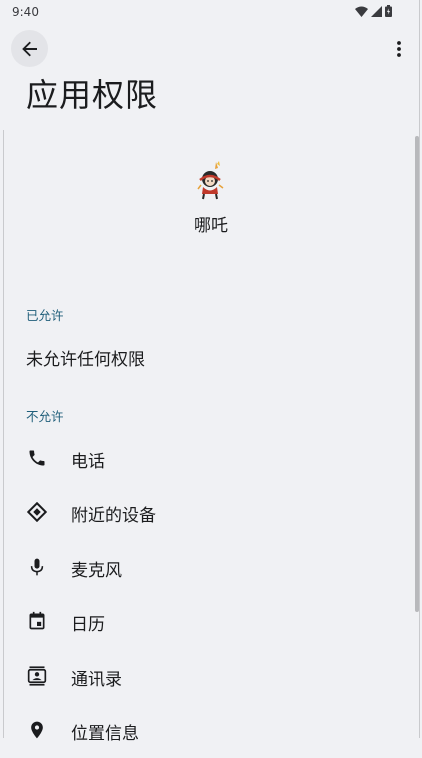 This screenshot has height=758, width=422. Describe the element at coordinates (207, 568) in the screenshot. I see `permission-item-microphone: 麦克风` at that location.